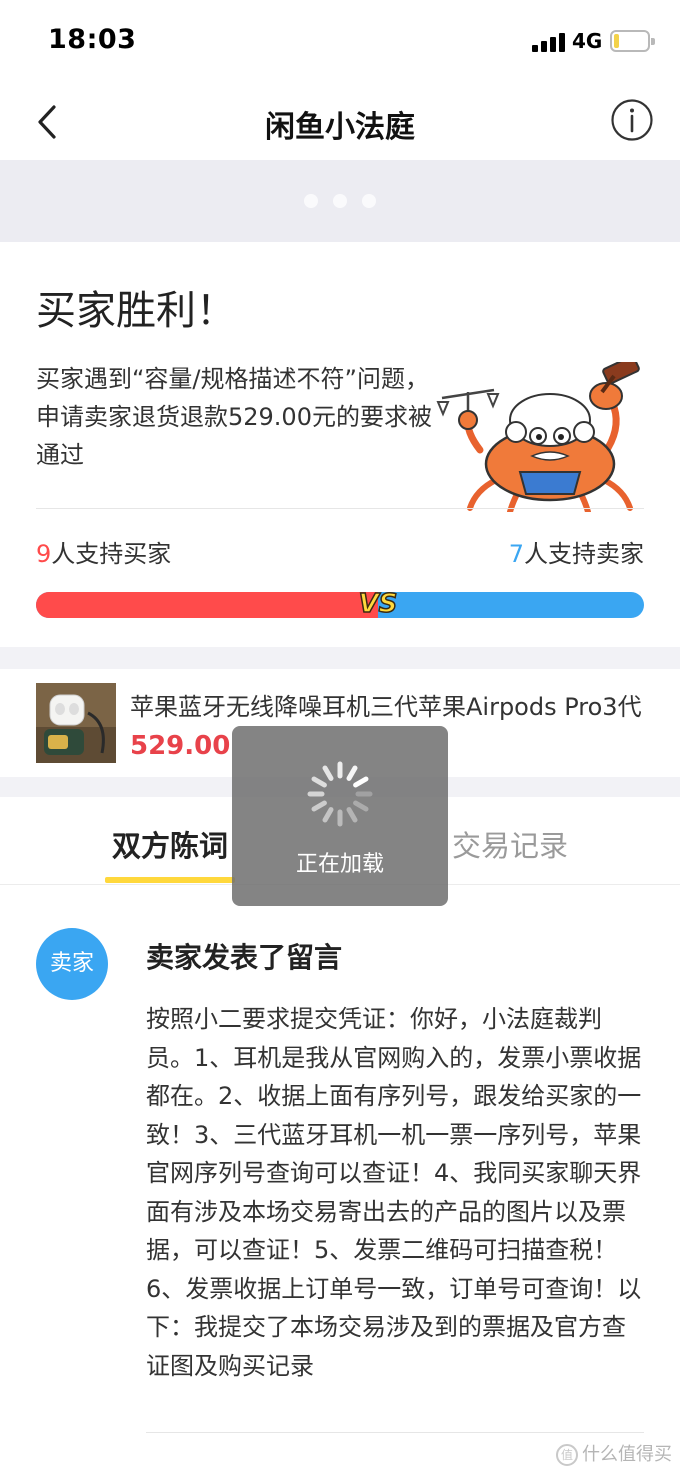  Describe the element at coordinates (344, 202) in the screenshot. I see `carousel-dots` at that location.